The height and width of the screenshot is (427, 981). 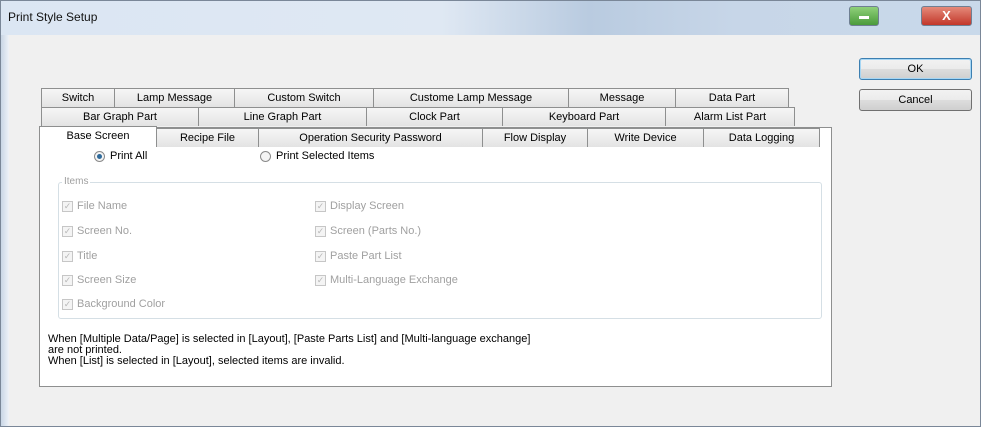 What do you see at coordinates (120, 116) in the screenshot?
I see `tab-bar-graph-part: Bar Graph Part` at bounding box center [120, 116].